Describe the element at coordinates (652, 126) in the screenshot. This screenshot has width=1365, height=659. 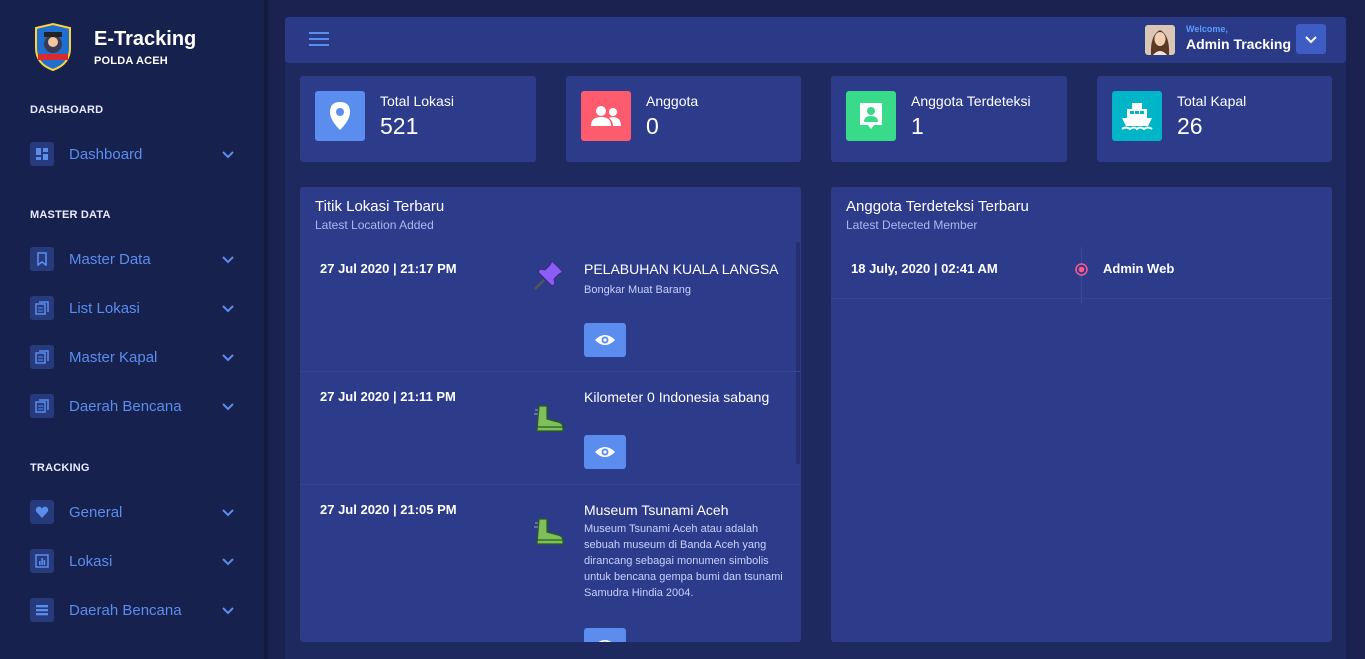
I see `stat-value: 0` at that location.